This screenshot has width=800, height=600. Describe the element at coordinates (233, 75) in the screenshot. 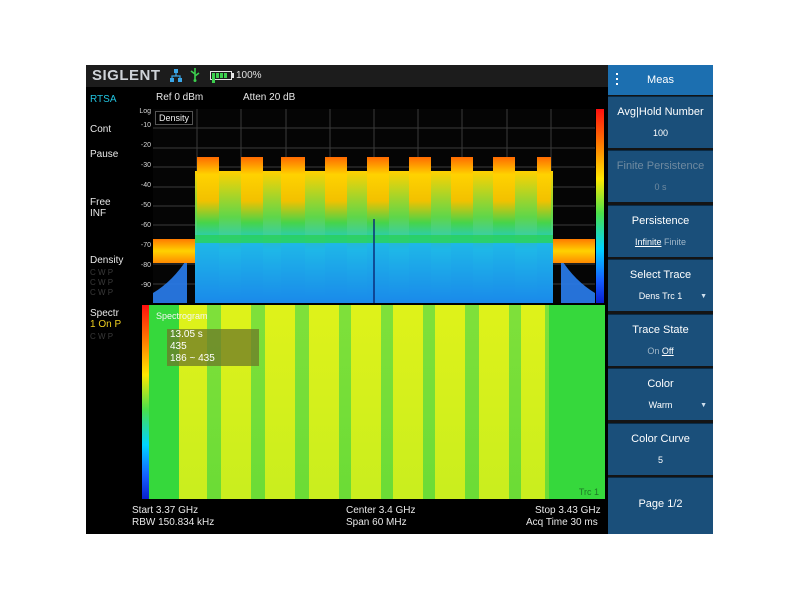

I see `battery-cap` at that location.